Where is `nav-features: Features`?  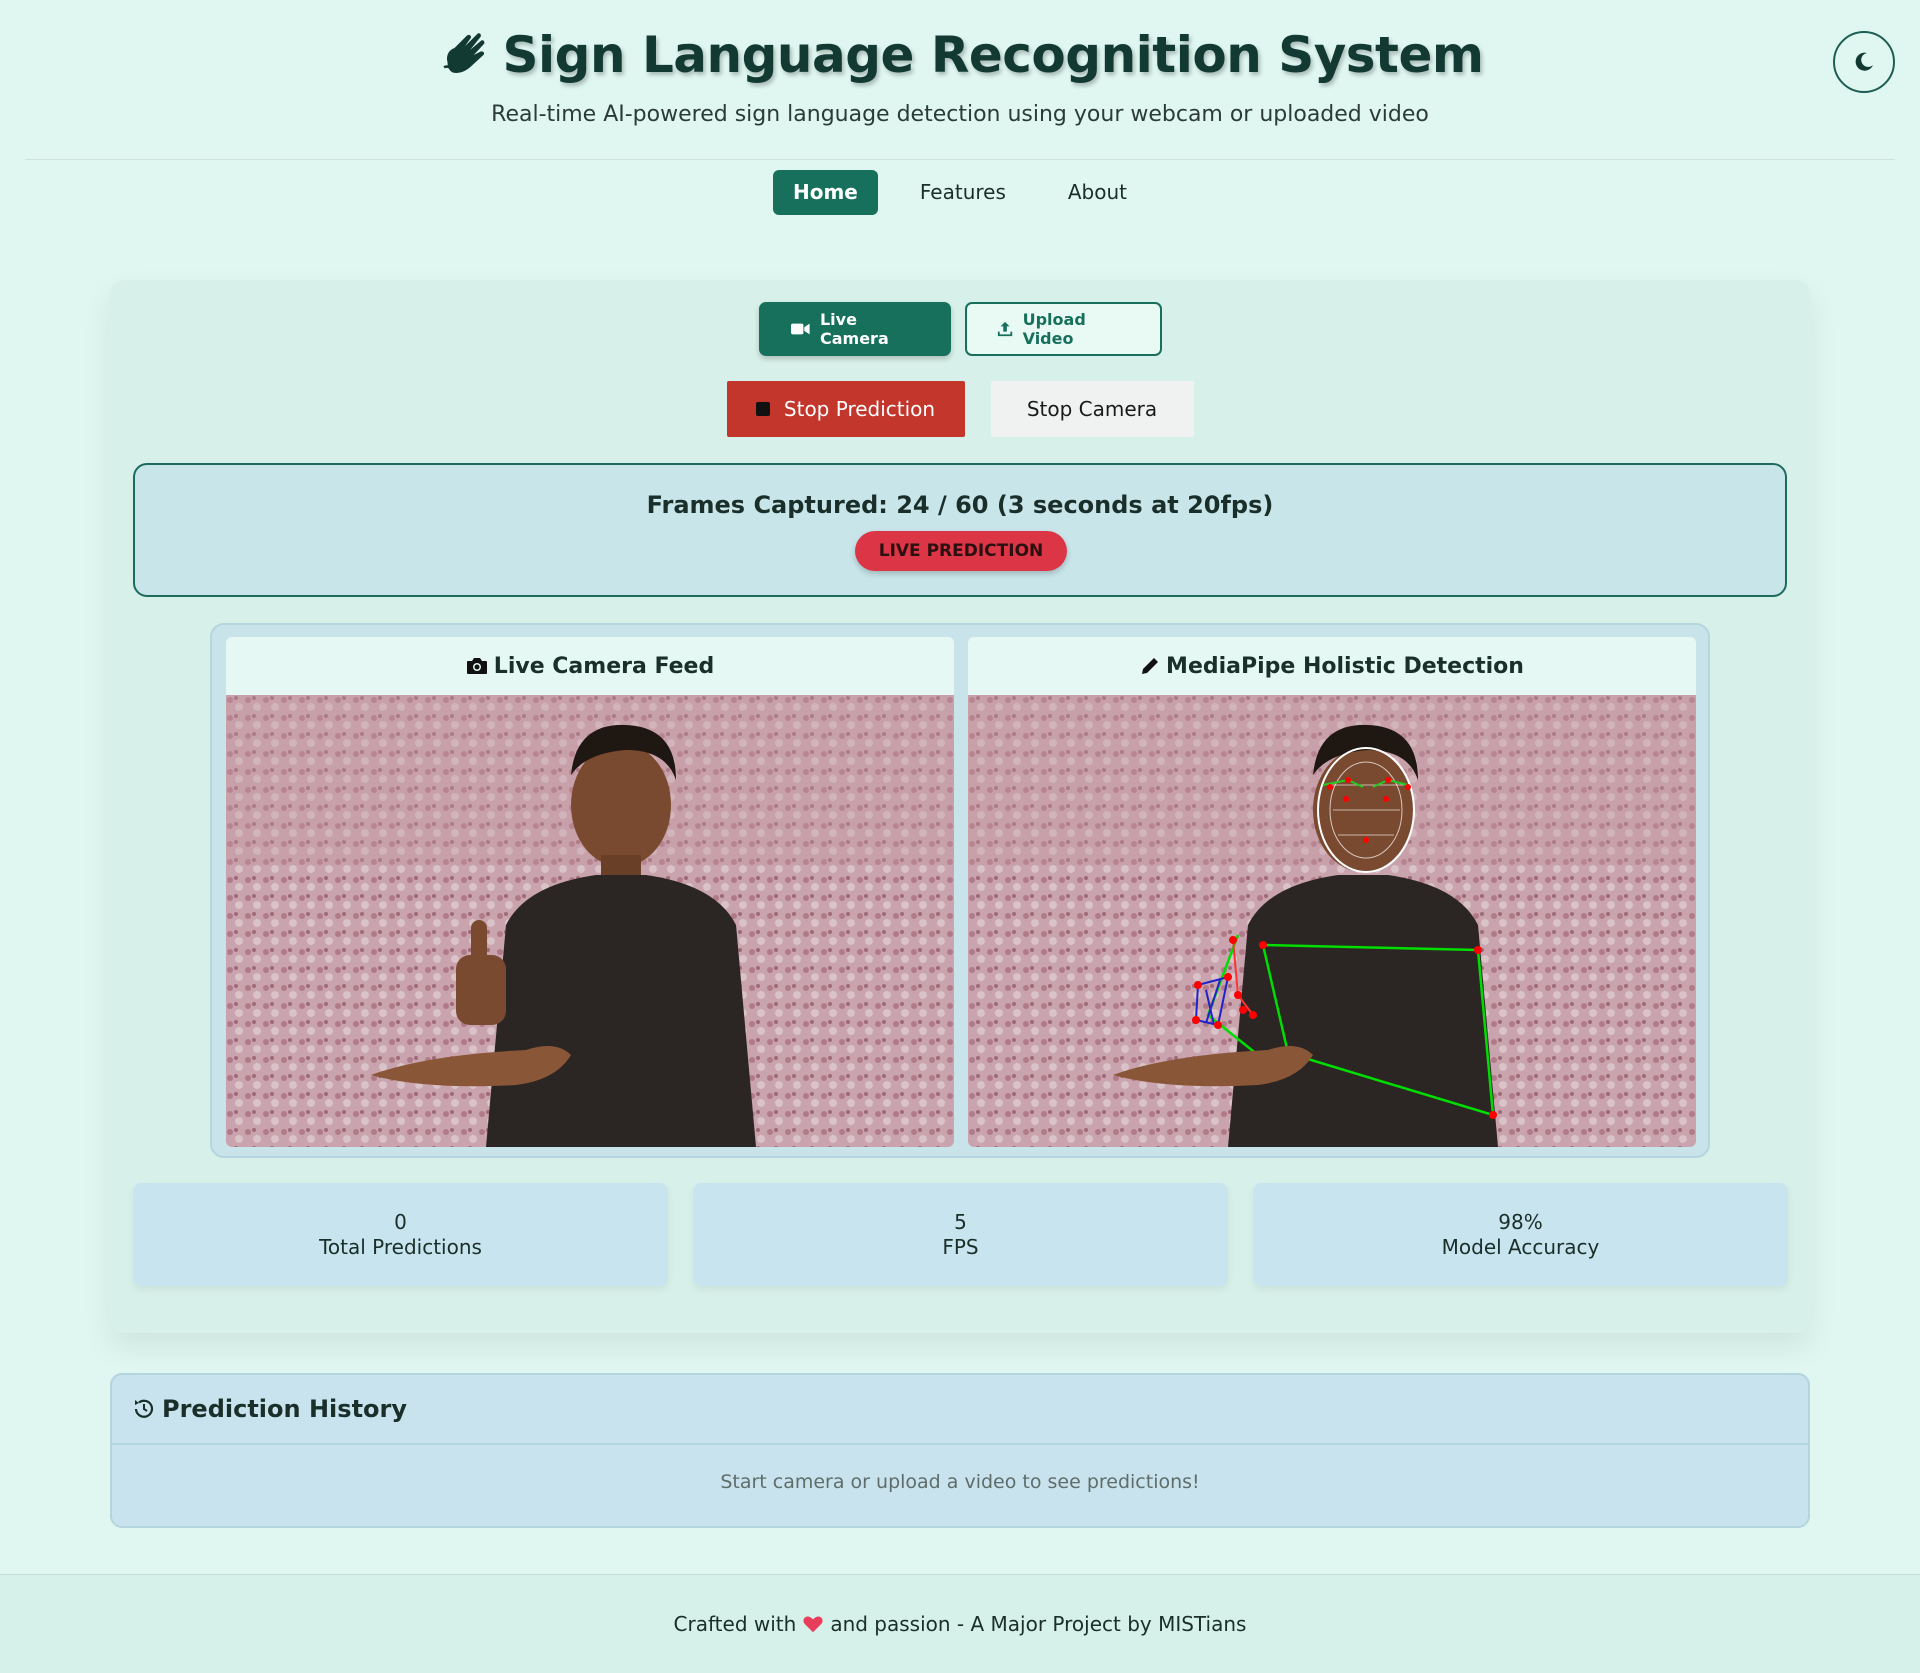
nav-features: Features is located at coordinates (963, 192).